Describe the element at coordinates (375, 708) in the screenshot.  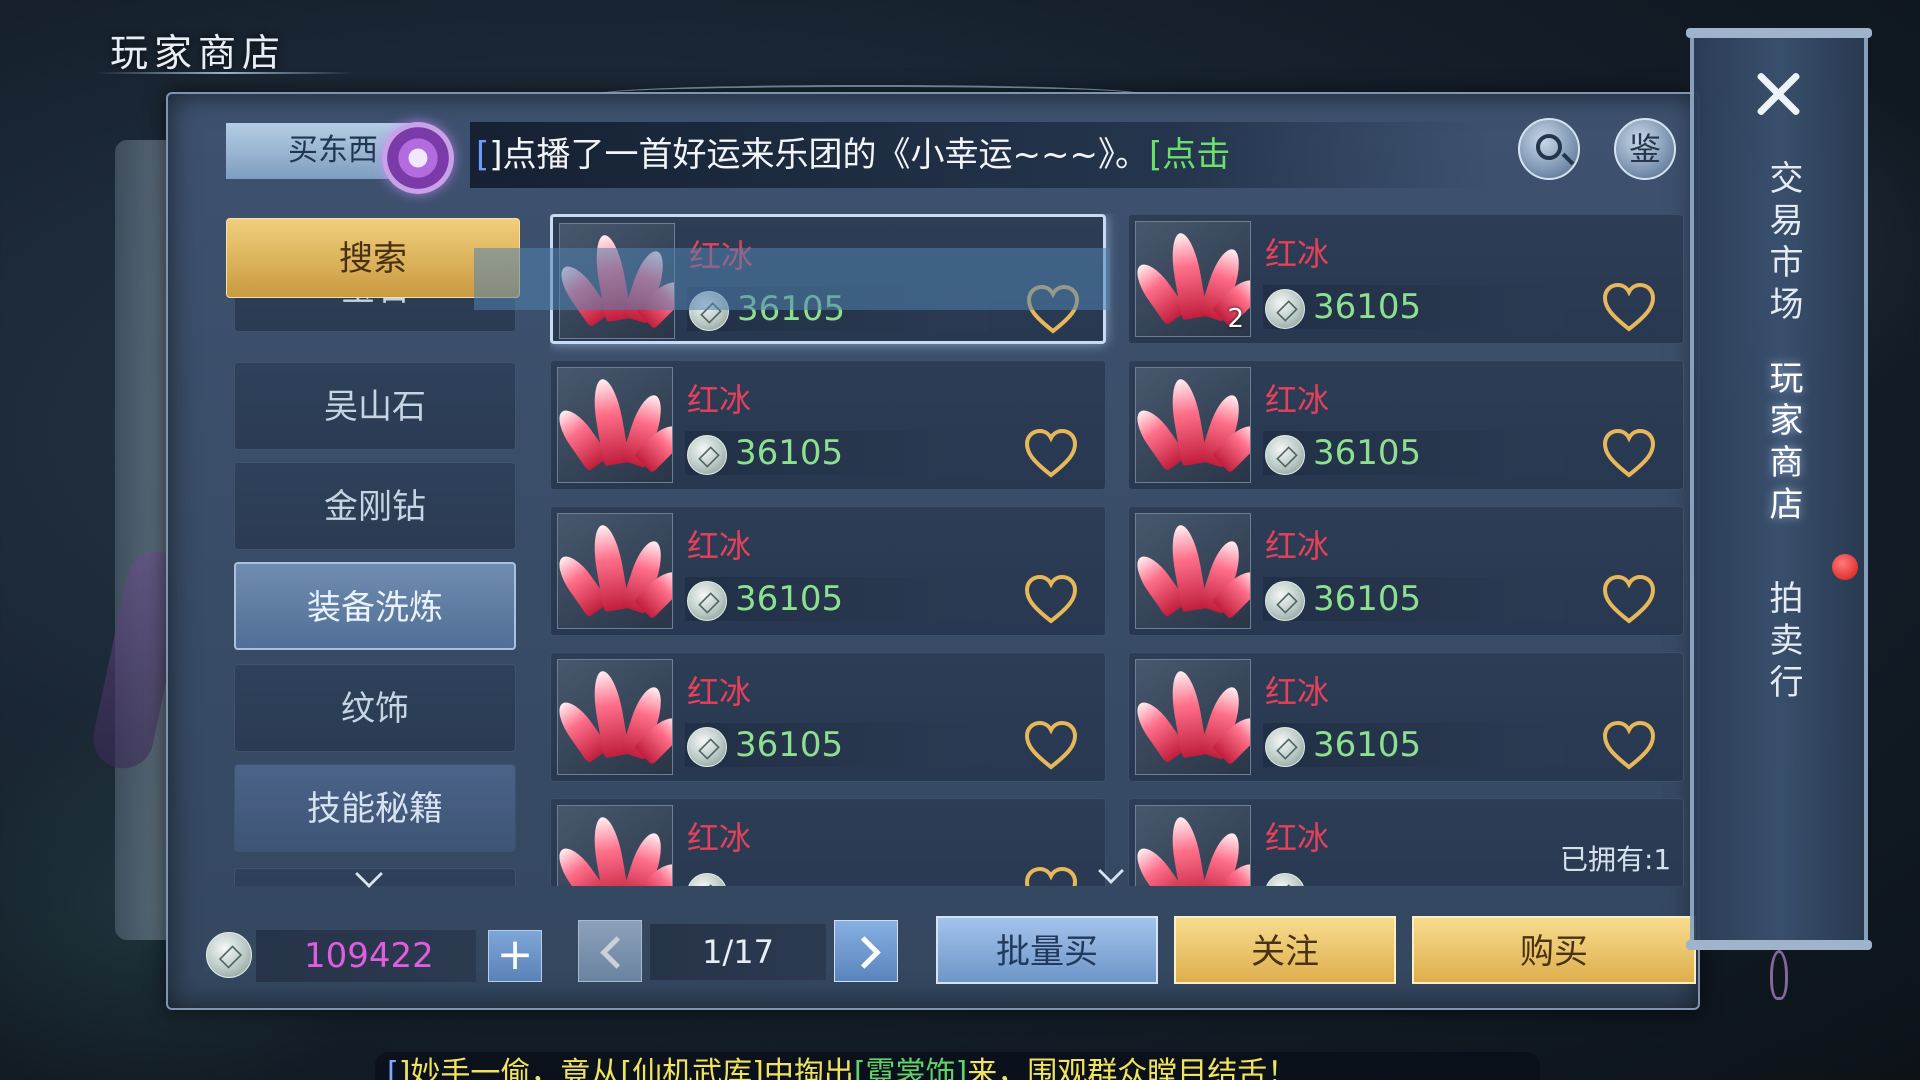
I see `category-ornament: 纹饰` at that location.